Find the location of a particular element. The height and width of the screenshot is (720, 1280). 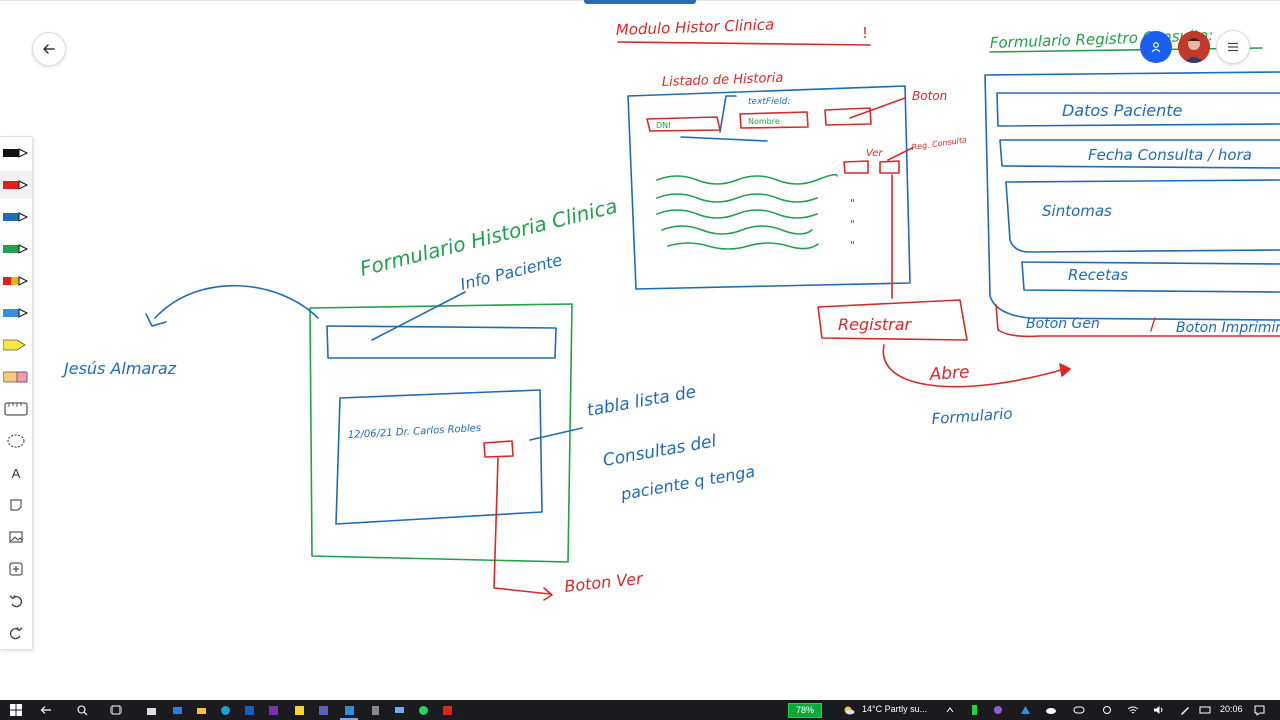

info-paciente-box is located at coordinates (441, 342).